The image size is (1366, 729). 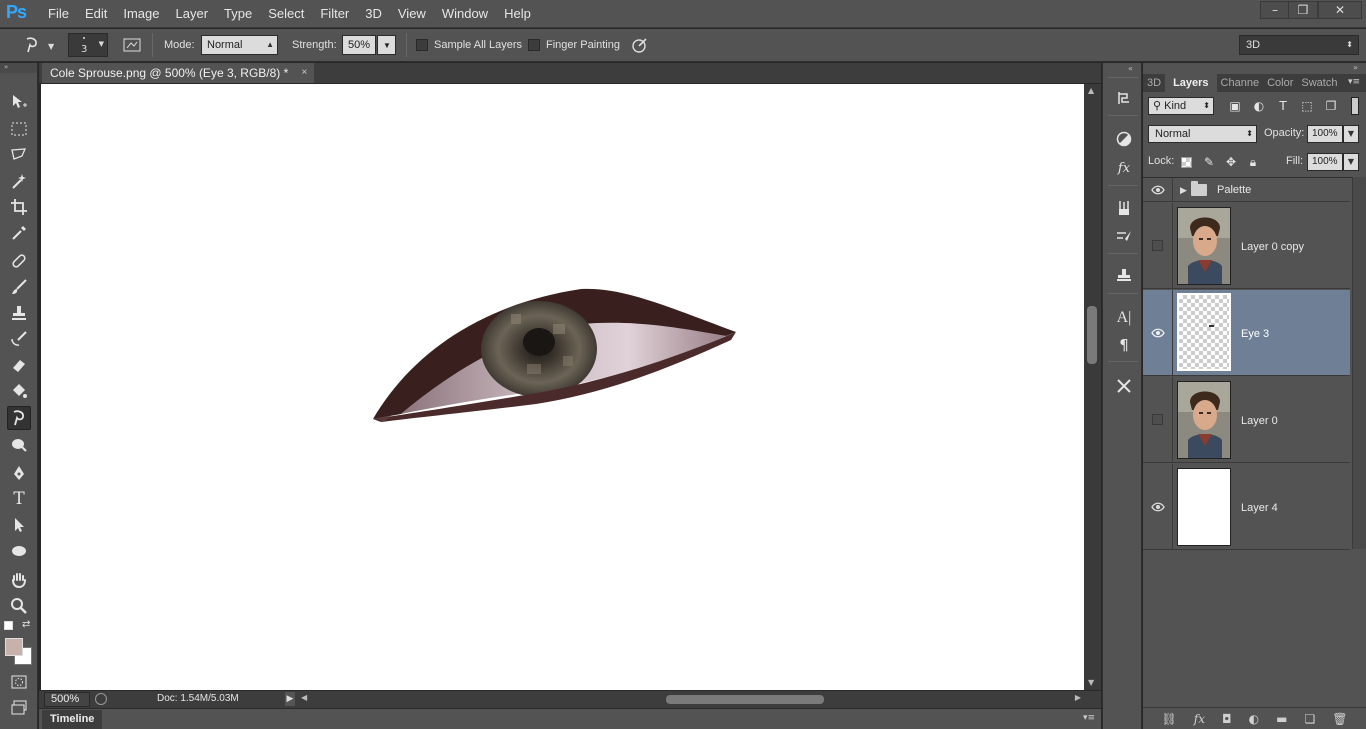 What do you see at coordinates (290, 699) in the screenshot?
I see `status-menu-arrow-icon: ▶` at bounding box center [290, 699].